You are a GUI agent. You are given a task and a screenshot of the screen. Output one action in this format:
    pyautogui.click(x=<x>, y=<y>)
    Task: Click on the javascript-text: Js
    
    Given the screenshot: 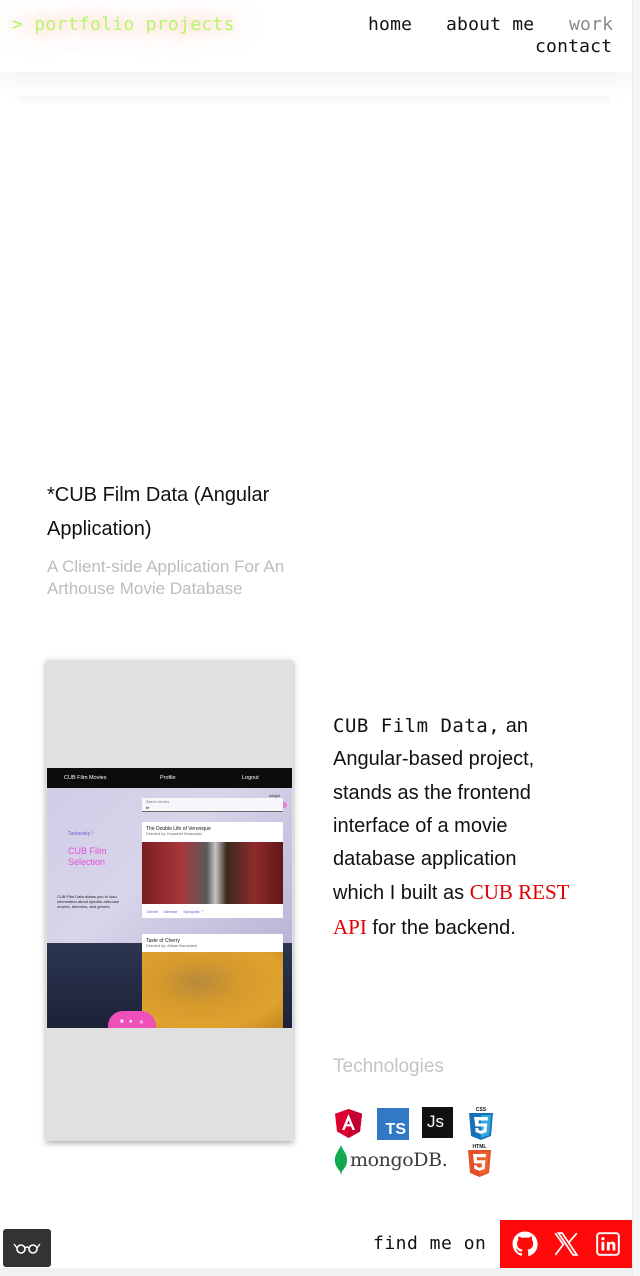 What is the action you would take?
    pyautogui.click(x=435, y=1121)
    